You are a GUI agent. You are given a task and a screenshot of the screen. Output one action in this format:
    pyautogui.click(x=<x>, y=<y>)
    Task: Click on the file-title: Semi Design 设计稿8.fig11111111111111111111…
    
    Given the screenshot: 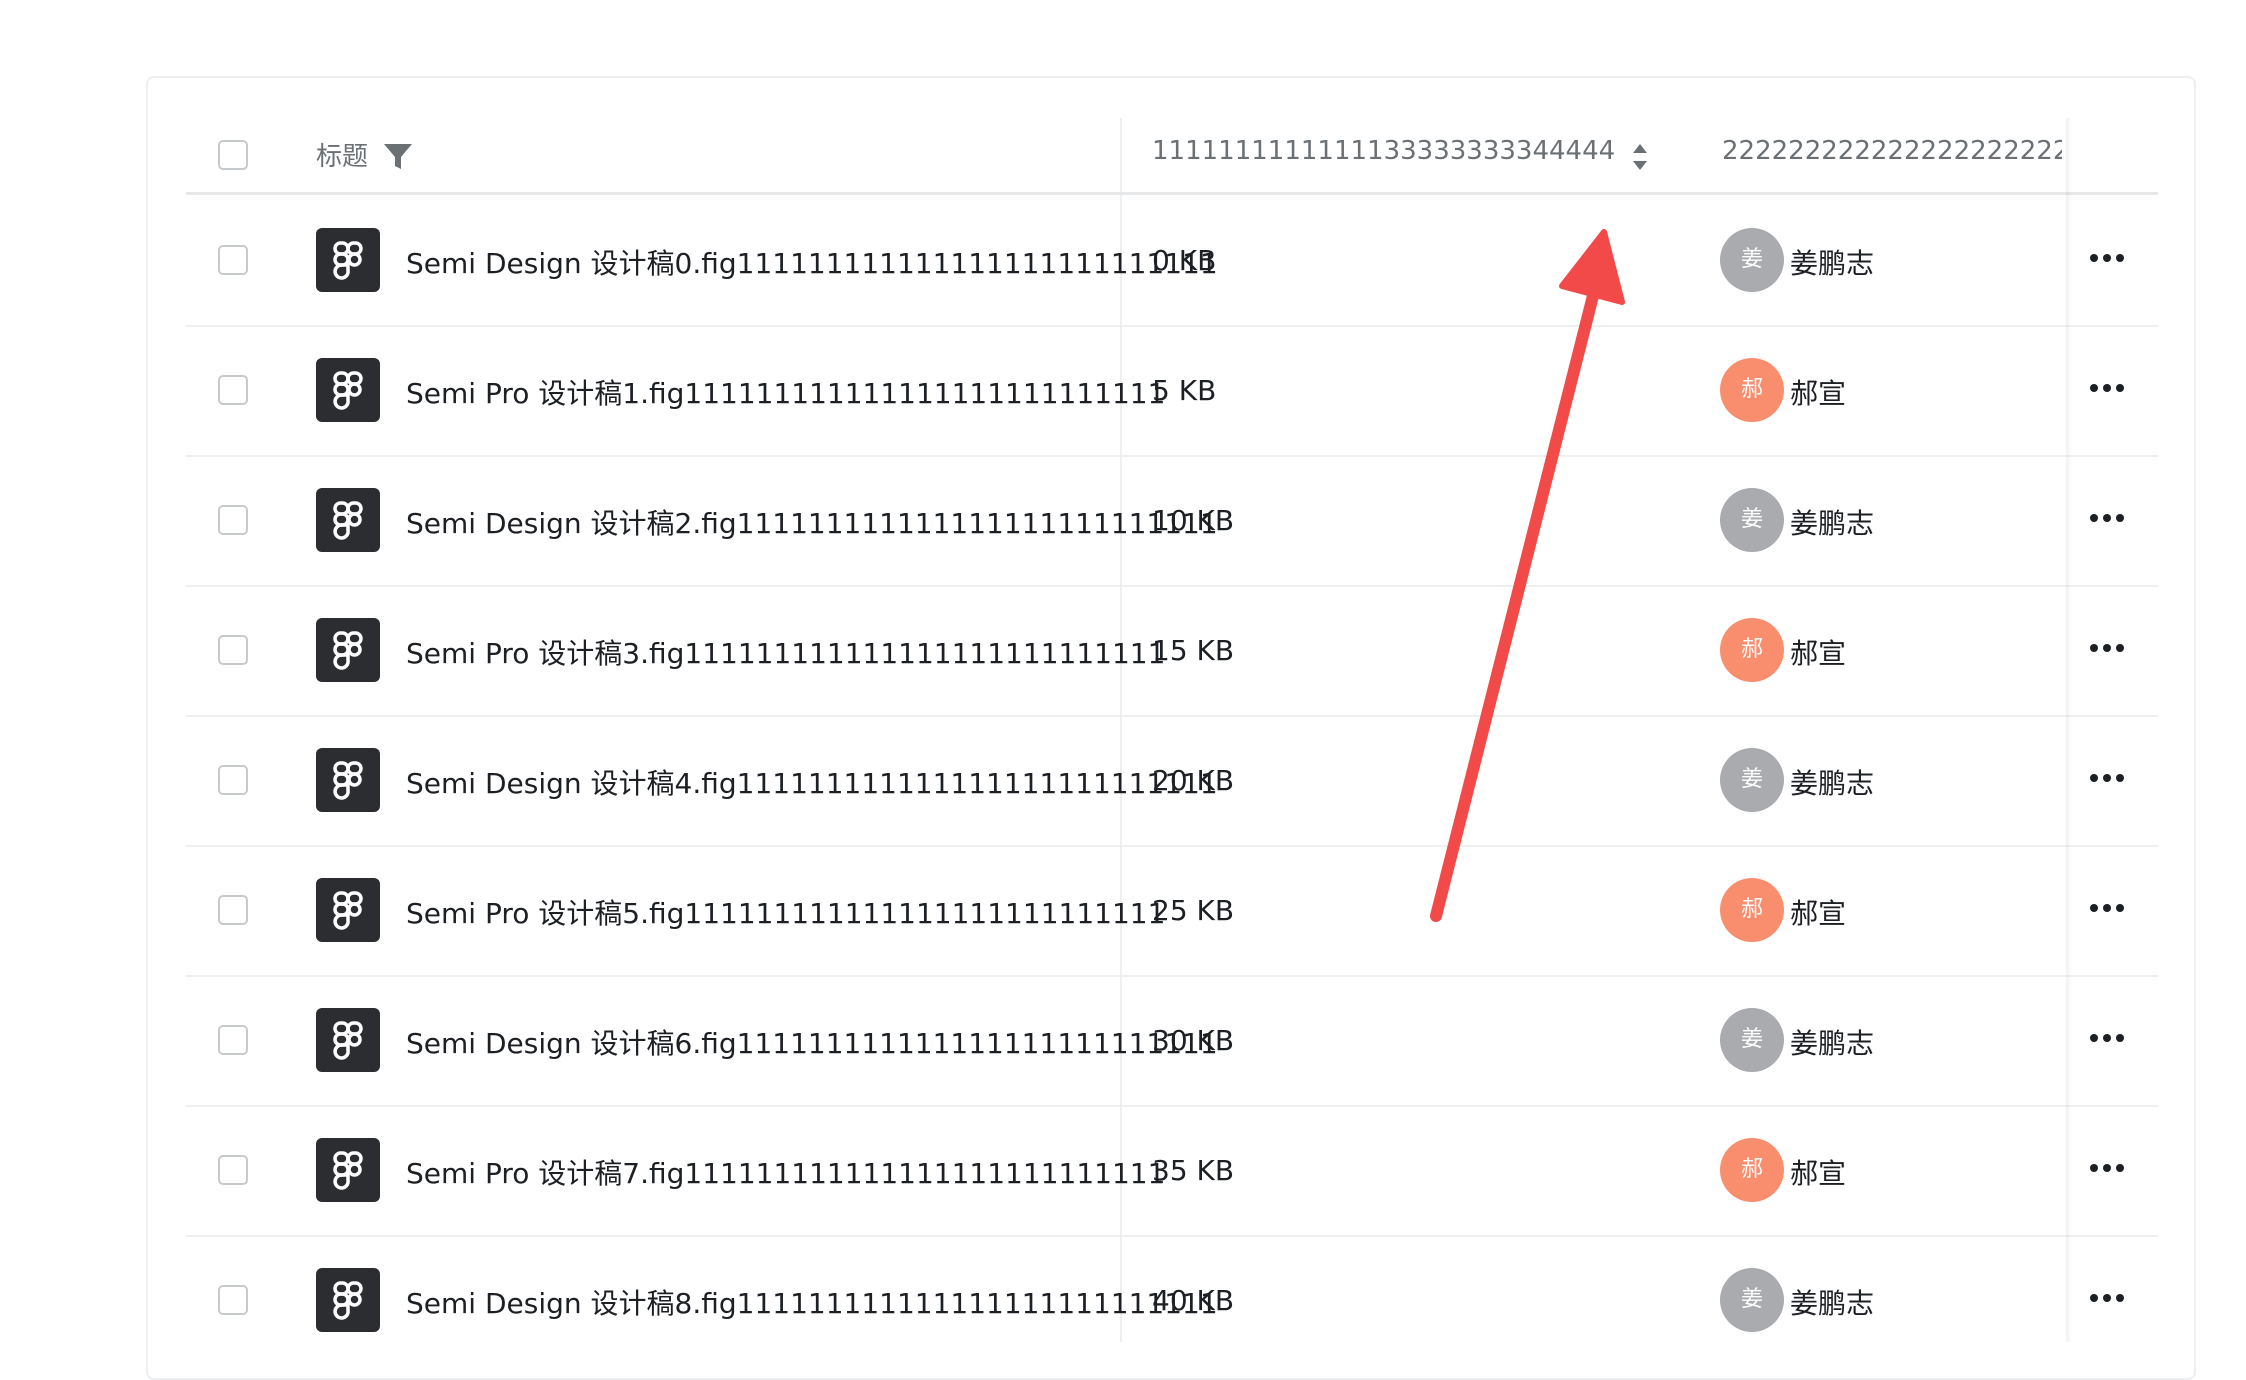 What is the action you would take?
    pyautogui.click(x=812, y=1303)
    